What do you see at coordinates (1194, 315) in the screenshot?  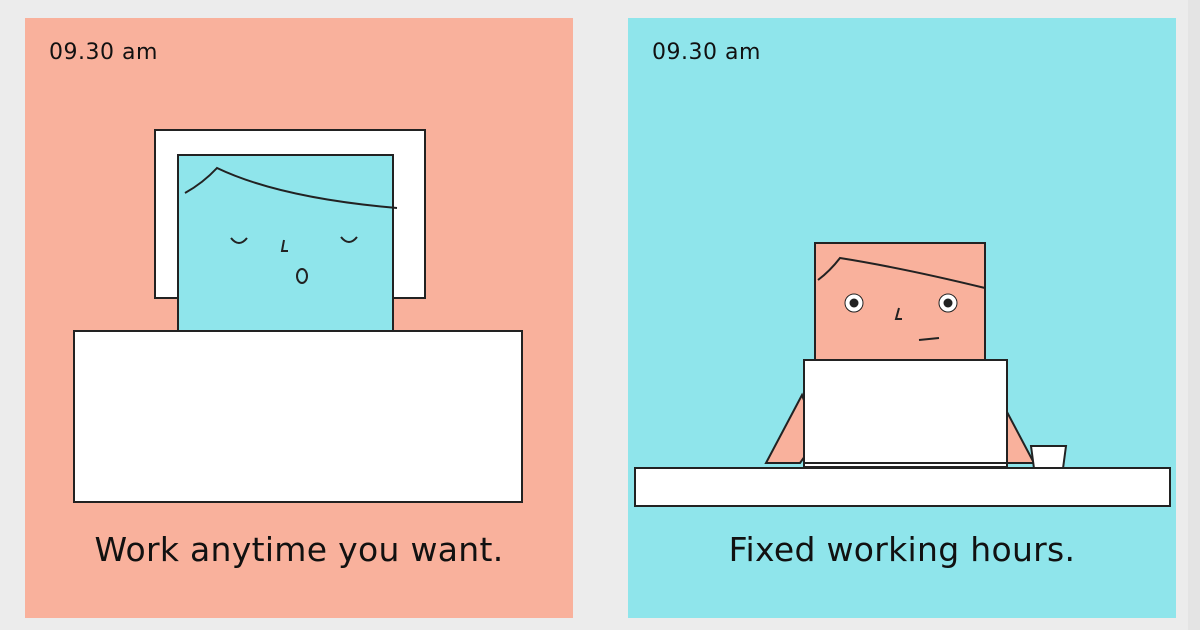 I see `page-edge-strip` at bounding box center [1194, 315].